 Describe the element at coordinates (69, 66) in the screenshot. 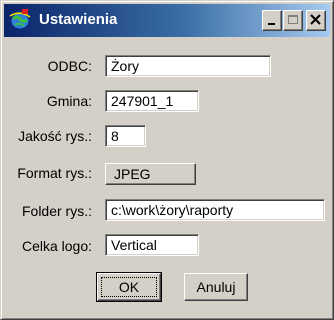

I see `odbc-label: ODBC:` at that location.